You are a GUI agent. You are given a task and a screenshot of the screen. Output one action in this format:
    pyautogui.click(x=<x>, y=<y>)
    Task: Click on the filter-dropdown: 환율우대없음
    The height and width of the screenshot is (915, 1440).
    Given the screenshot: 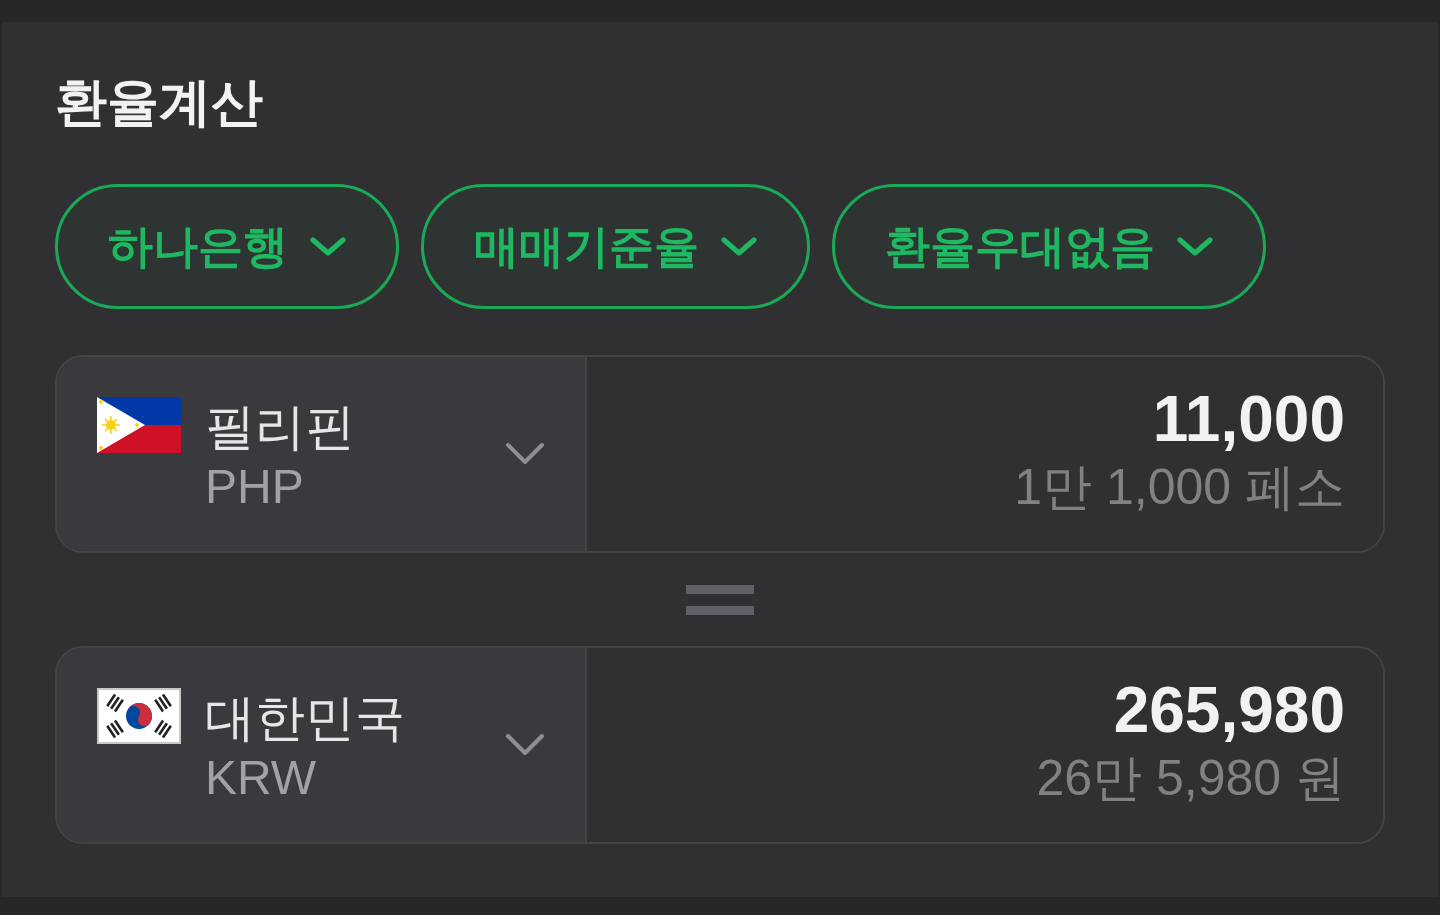 What is the action you would take?
    pyautogui.click(x=1049, y=246)
    